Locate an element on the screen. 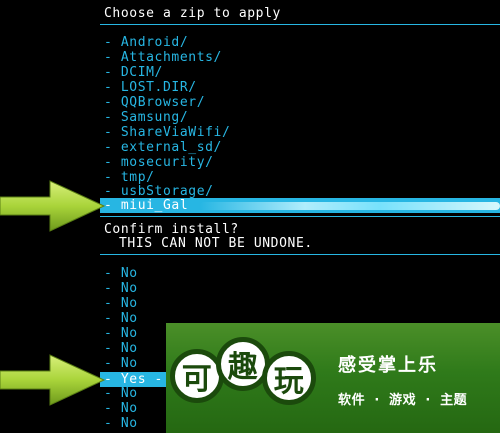 The height and width of the screenshot is (433, 500). folder-item: - DCIM/ is located at coordinates (302, 72).